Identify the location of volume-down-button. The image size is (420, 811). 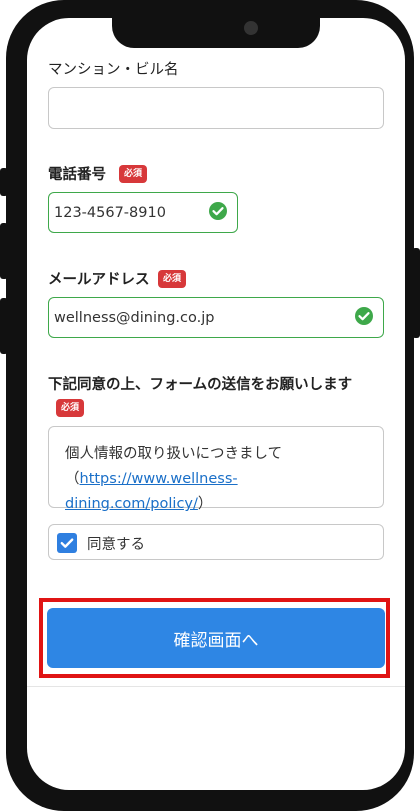
(4, 326).